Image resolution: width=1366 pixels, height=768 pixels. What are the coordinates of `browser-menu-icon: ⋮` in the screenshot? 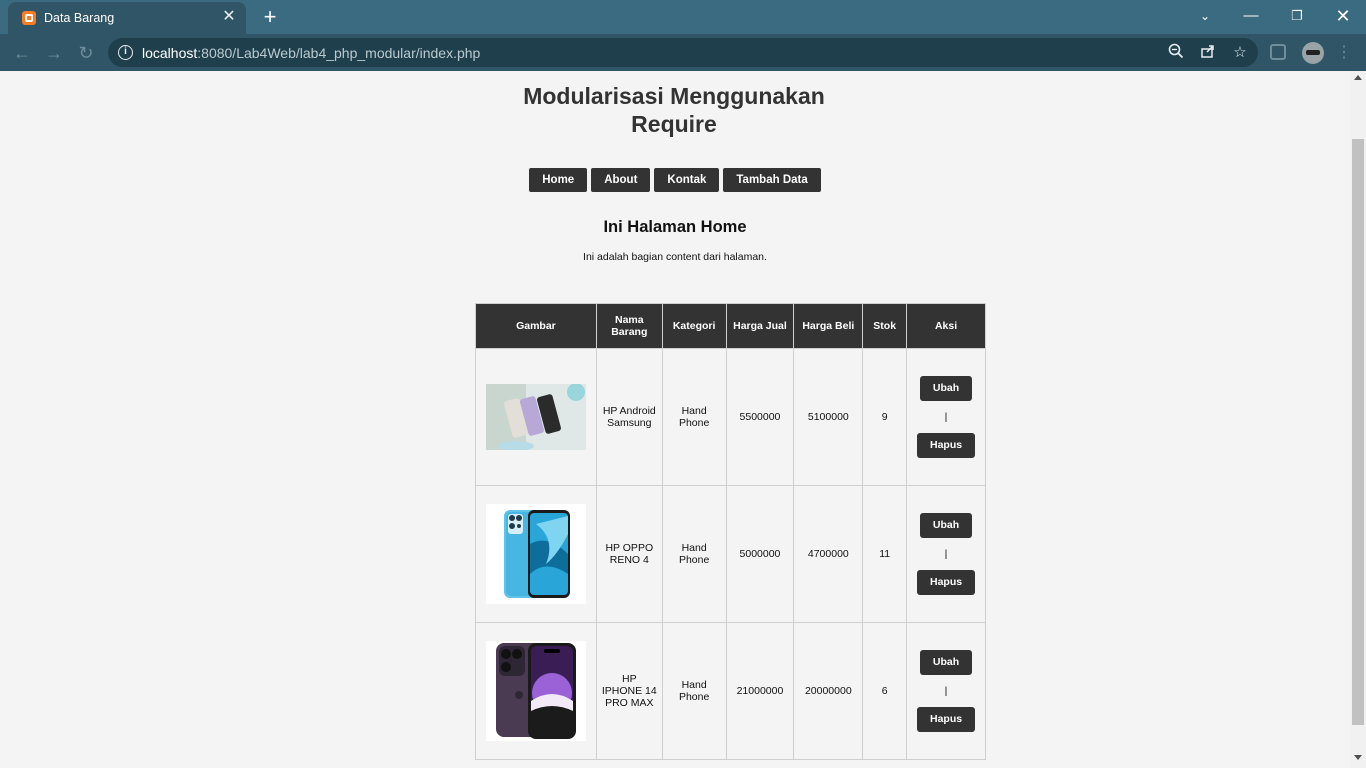 It's located at (1344, 53).